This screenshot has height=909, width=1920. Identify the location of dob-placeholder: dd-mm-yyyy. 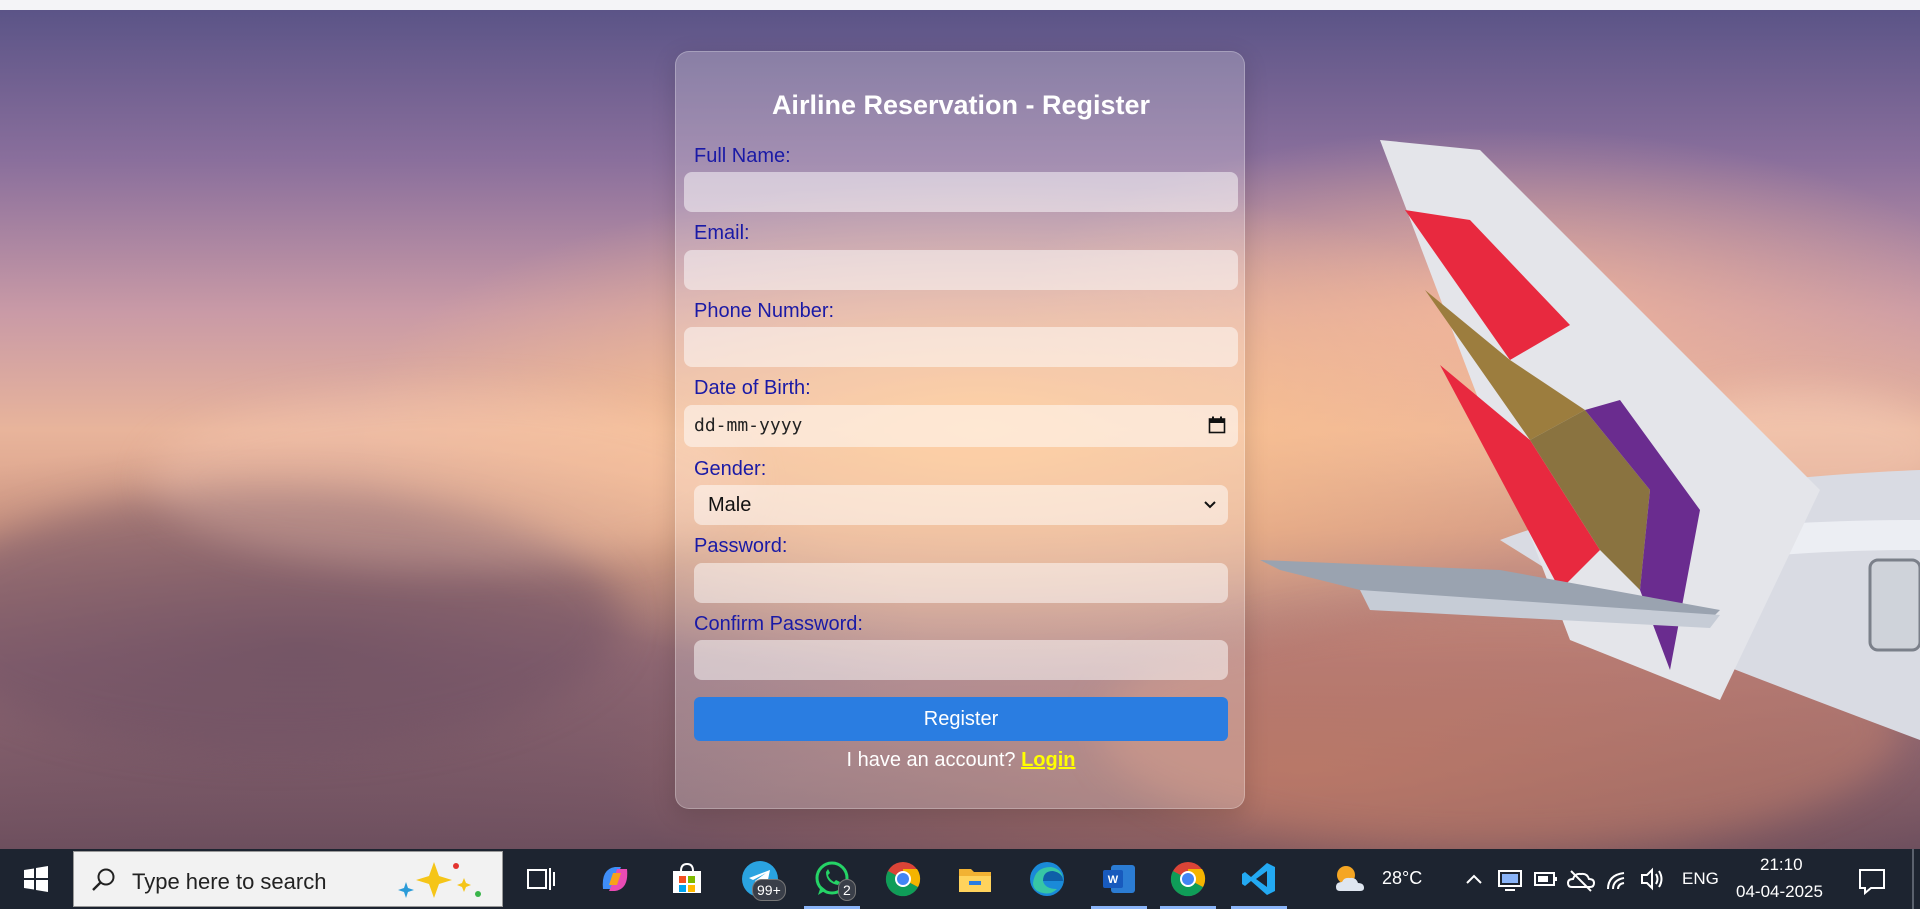
(748, 425).